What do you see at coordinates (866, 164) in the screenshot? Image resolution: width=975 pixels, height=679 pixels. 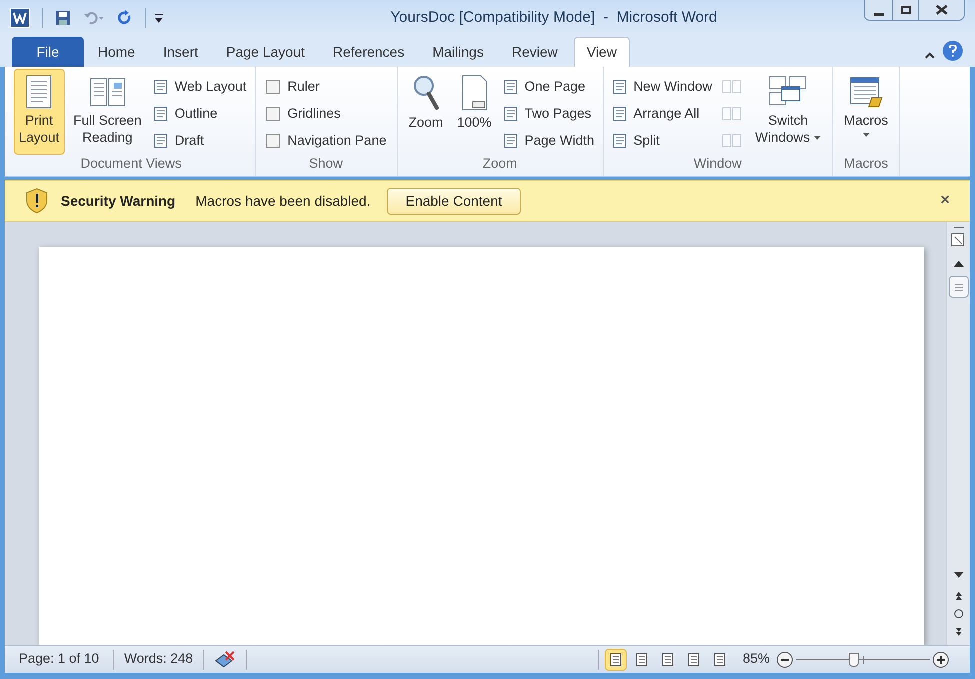 I see `group-label: Macros` at bounding box center [866, 164].